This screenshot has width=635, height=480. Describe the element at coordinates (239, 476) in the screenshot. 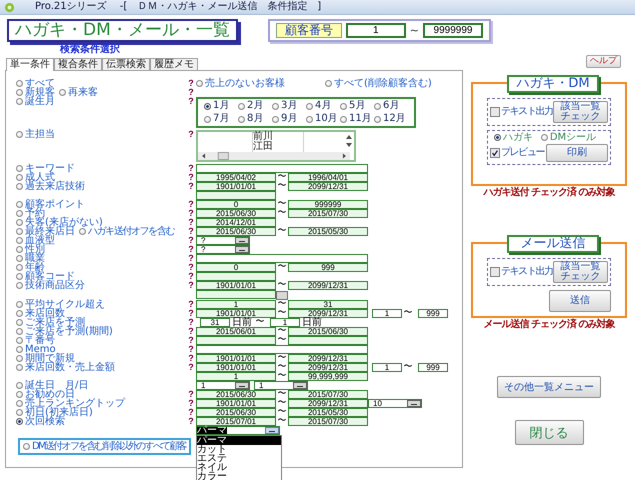

I see `dropdown-option: カラー` at that location.